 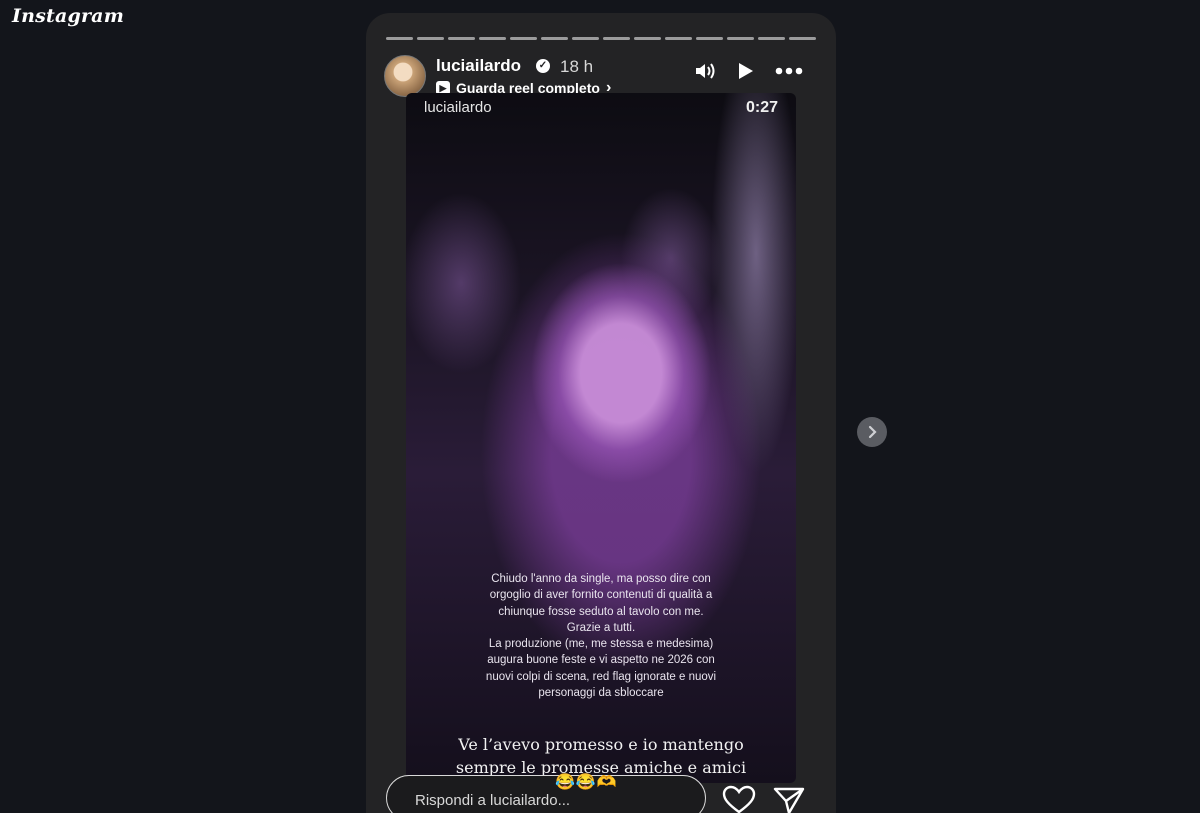 I want to click on more-button, so click(x=789, y=71).